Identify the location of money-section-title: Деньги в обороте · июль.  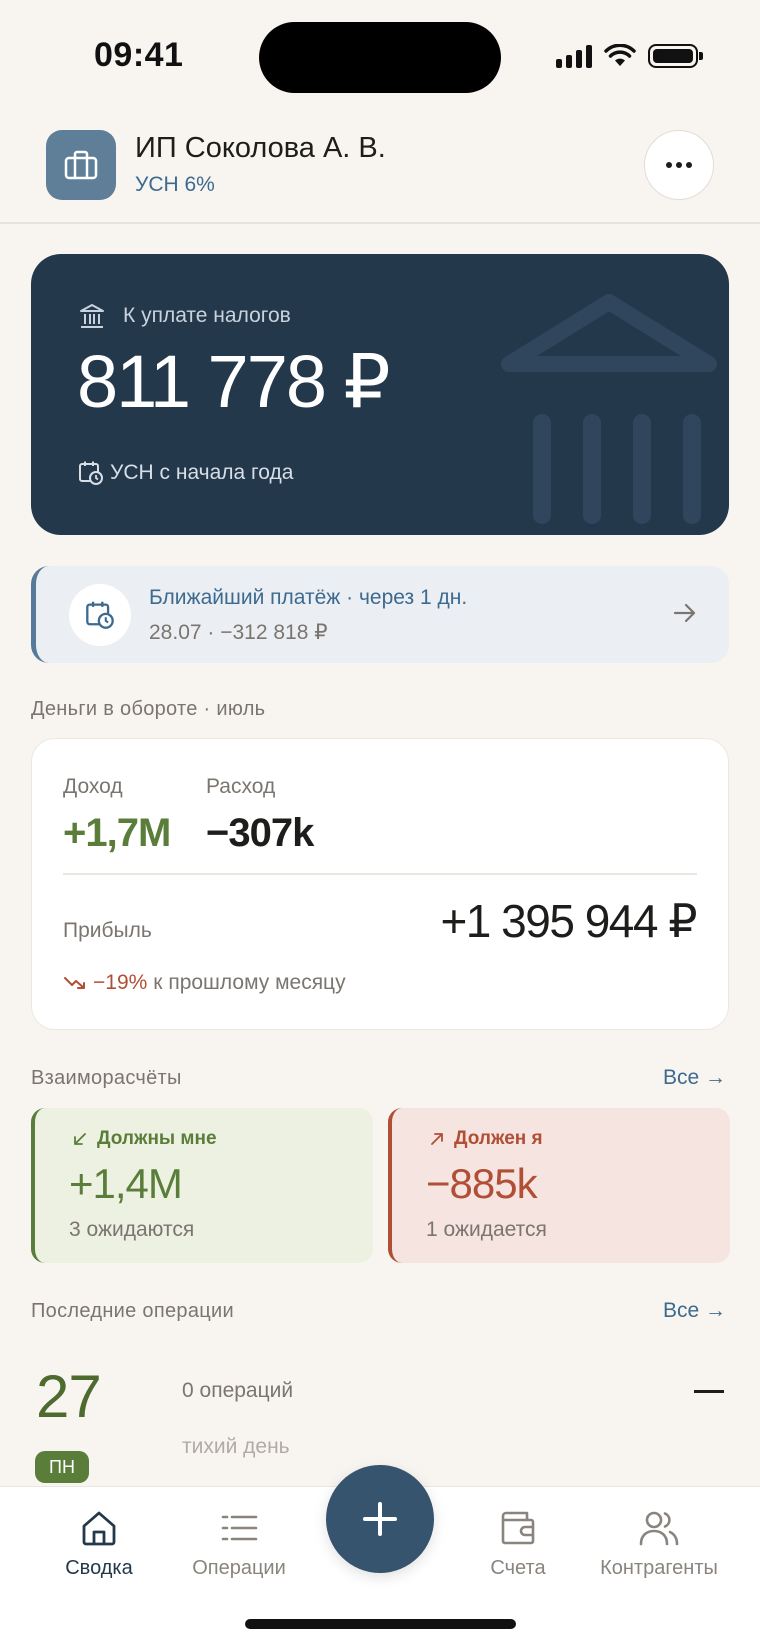
(148, 709).